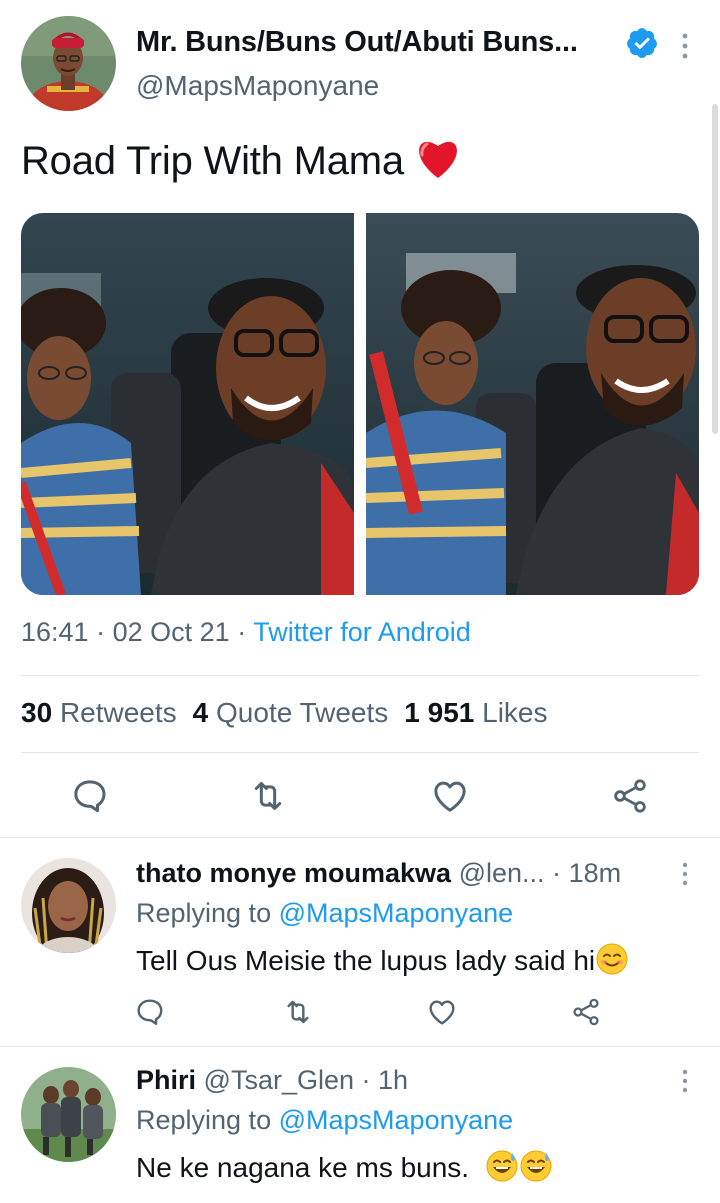  I want to click on heart-emoji, so click(438, 163).